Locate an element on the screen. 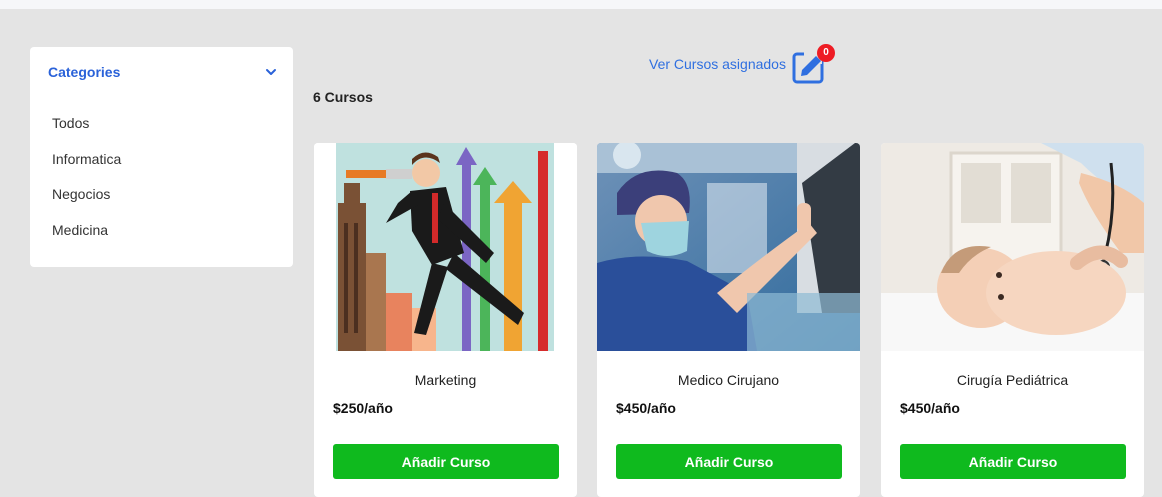  notification-badge: 0 is located at coordinates (825, 53).